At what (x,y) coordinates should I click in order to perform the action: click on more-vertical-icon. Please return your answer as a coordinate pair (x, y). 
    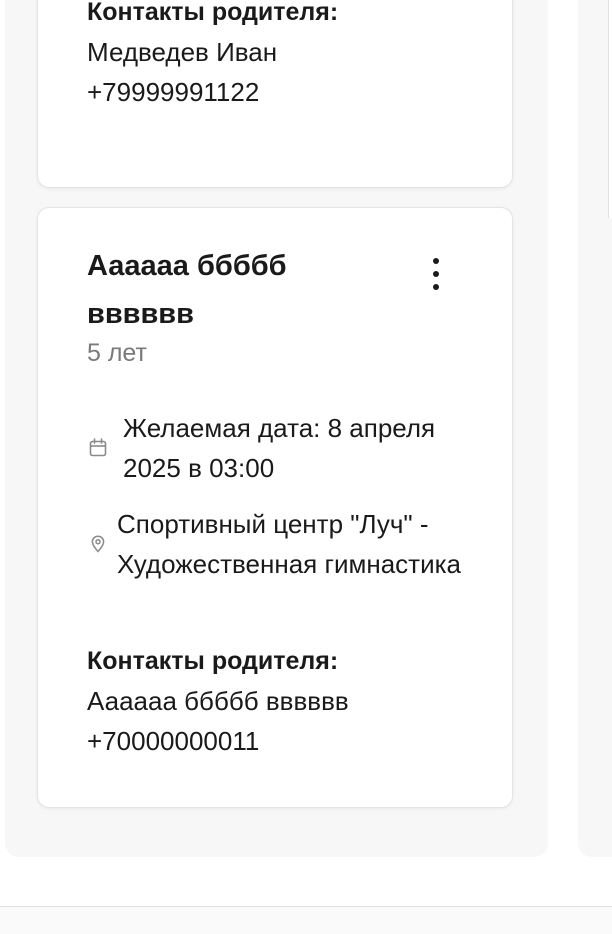
    Looking at the image, I should click on (436, 261).